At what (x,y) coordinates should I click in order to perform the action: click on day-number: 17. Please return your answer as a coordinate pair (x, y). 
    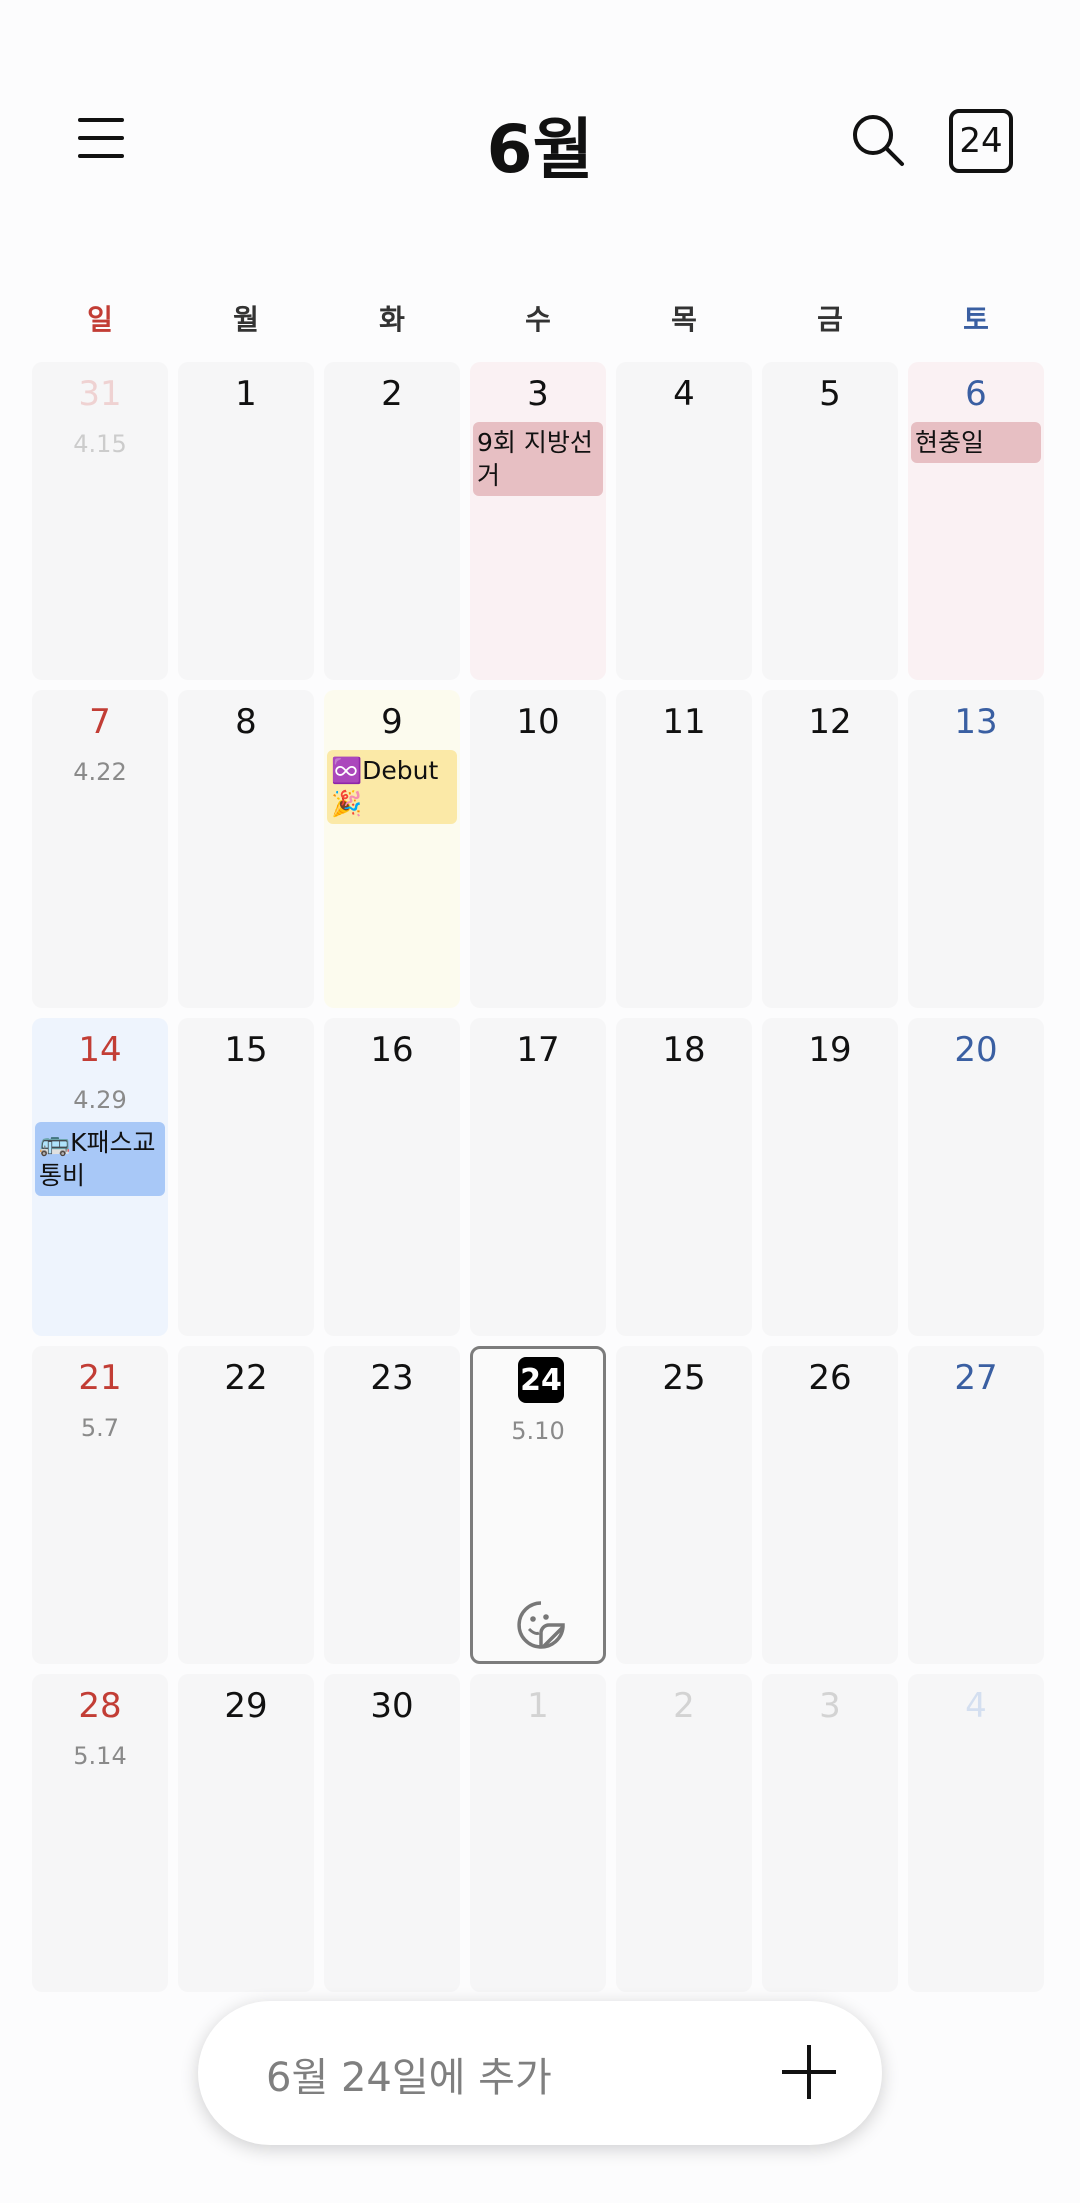
    Looking at the image, I should click on (538, 1050).